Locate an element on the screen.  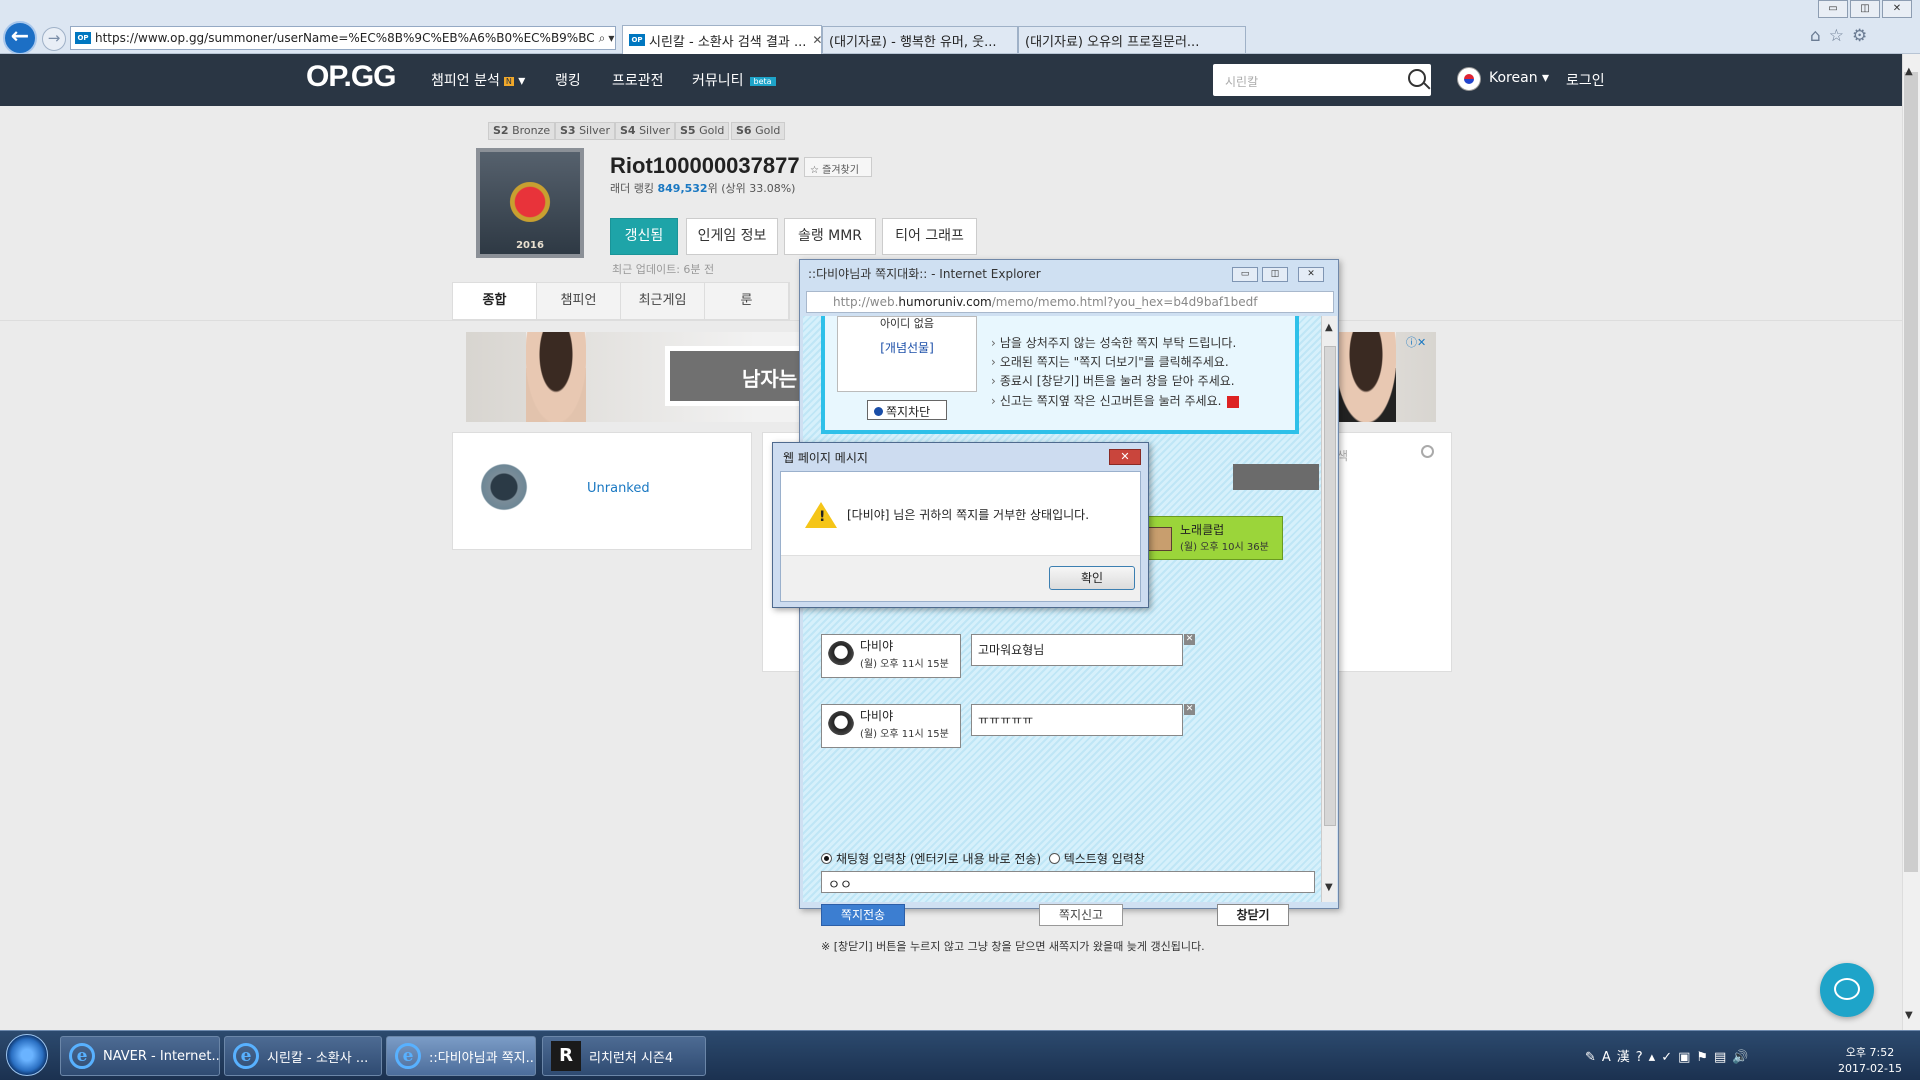
opgg-favicon: OP is located at coordinates (83, 38).